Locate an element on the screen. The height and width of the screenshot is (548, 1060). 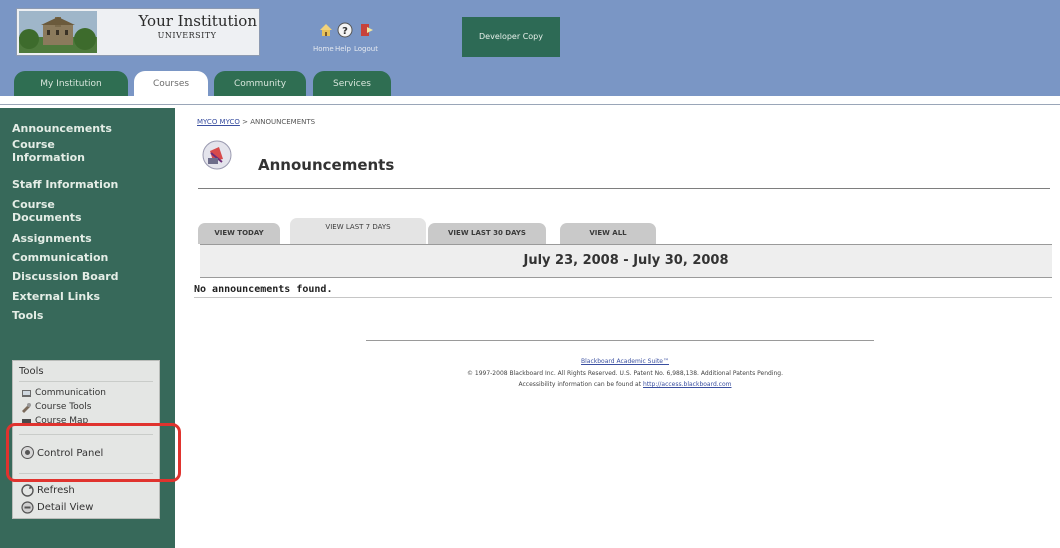
footer-divider is located at coordinates (620, 340).